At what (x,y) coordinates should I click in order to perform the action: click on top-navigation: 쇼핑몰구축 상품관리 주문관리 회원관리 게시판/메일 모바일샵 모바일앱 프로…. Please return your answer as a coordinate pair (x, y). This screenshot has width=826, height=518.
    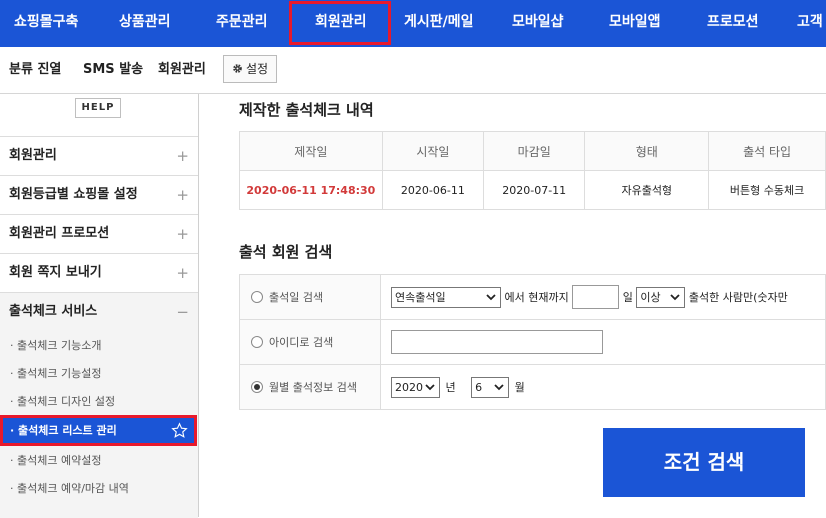
    Looking at the image, I should click on (413, 23).